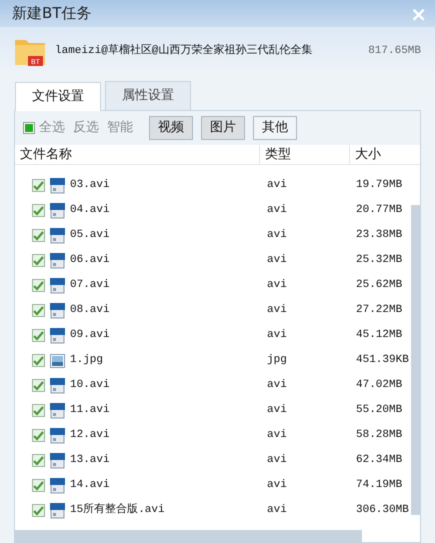  What do you see at coordinates (90, 186) in the screenshot?
I see `file-name: 03.avi` at bounding box center [90, 186].